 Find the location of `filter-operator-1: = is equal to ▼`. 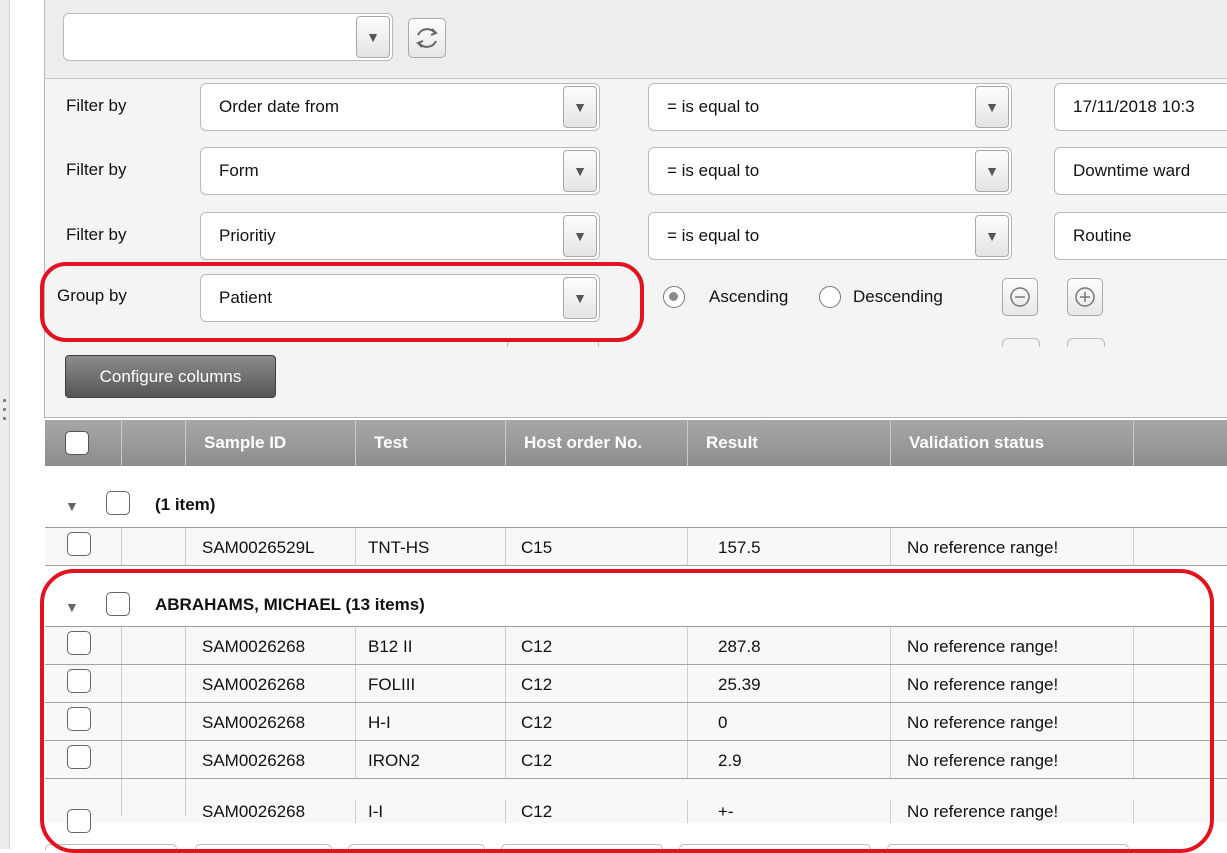

filter-operator-1: = is equal to ▼ is located at coordinates (830, 107).